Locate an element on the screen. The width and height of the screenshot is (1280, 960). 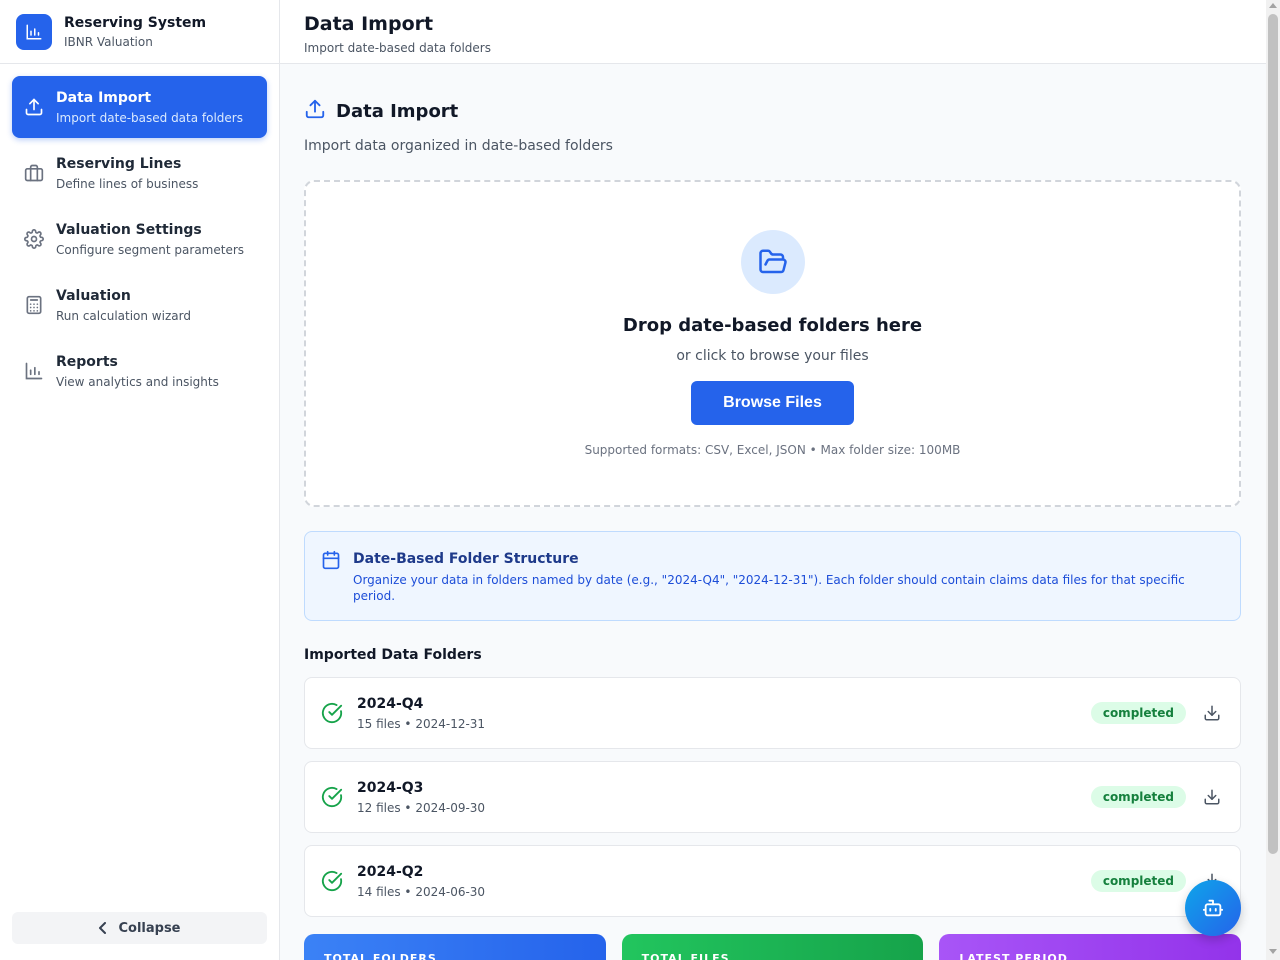
stats-cards: TOTAL FOLDERS TOTAL FILES LATEST PERIOD is located at coordinates (773, 947).